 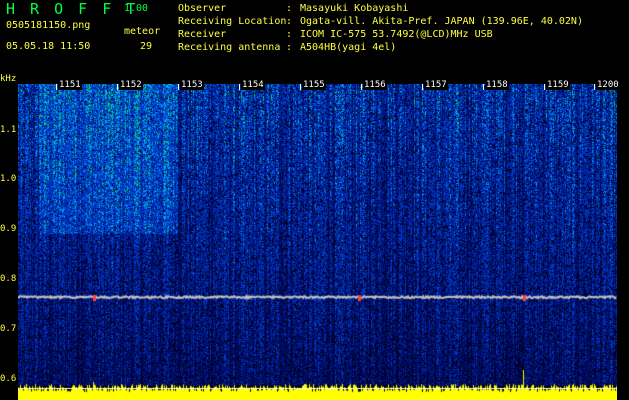 I want to click on x-tick-label: 1152, so click(x=131, y=85).